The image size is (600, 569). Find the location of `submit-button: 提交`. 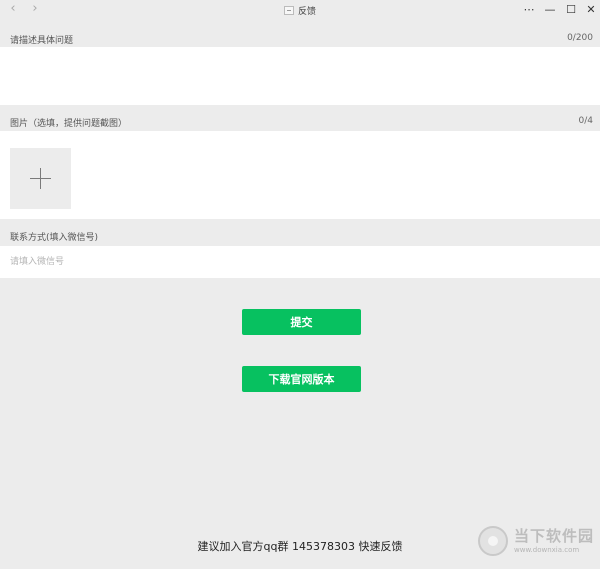

submit-button: 提交 is located at coordinates (301, 322).